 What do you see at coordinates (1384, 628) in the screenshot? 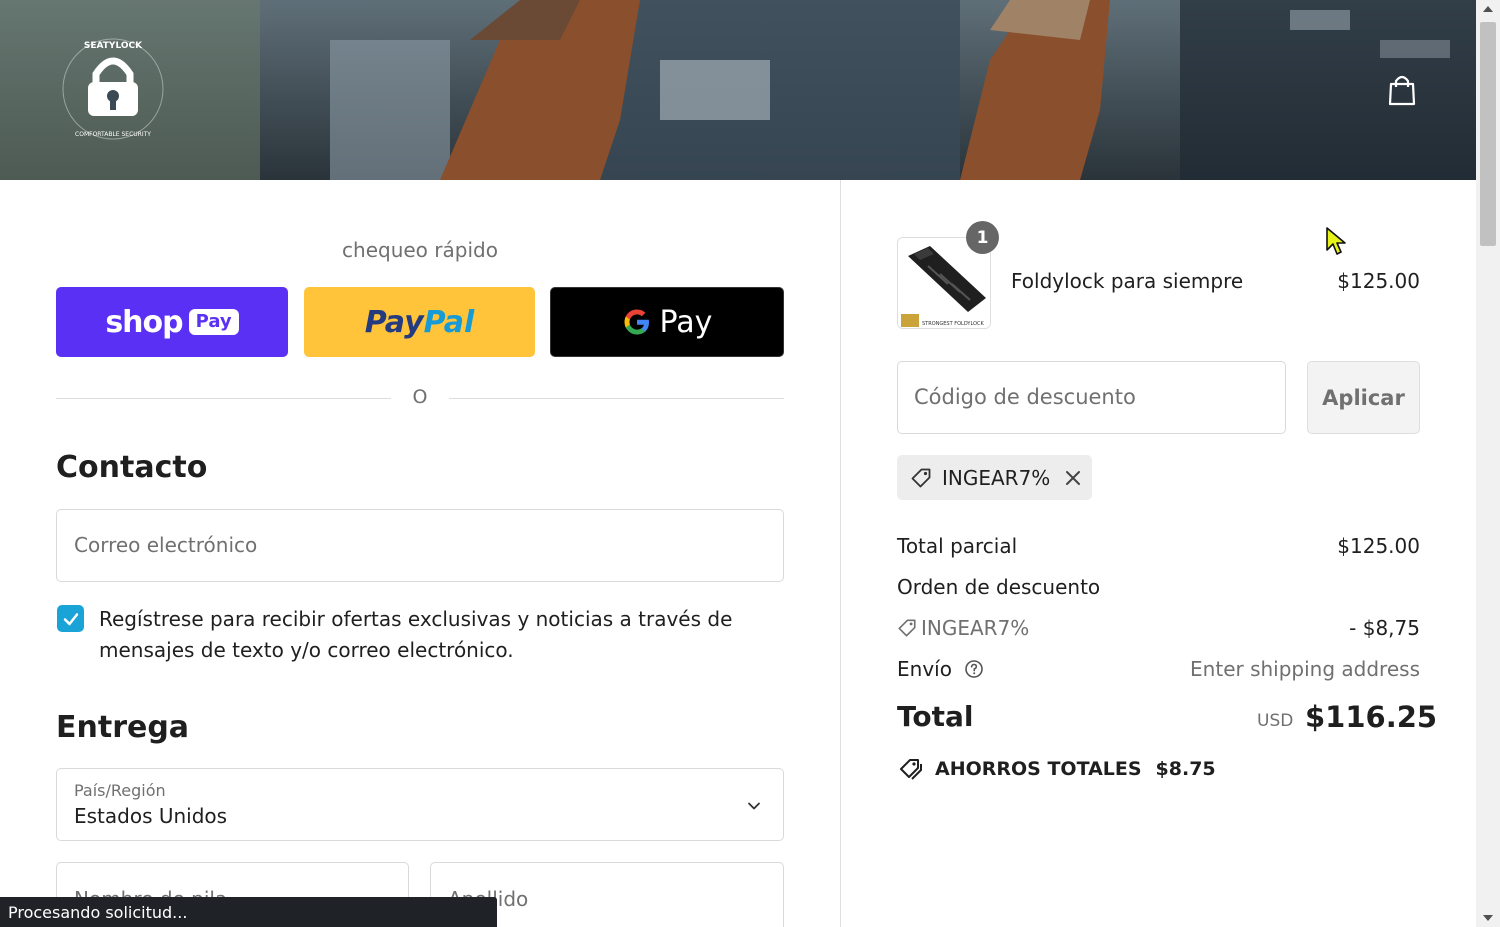
I see `discount-value: - $8,75` at bounding box center [1384, 628].